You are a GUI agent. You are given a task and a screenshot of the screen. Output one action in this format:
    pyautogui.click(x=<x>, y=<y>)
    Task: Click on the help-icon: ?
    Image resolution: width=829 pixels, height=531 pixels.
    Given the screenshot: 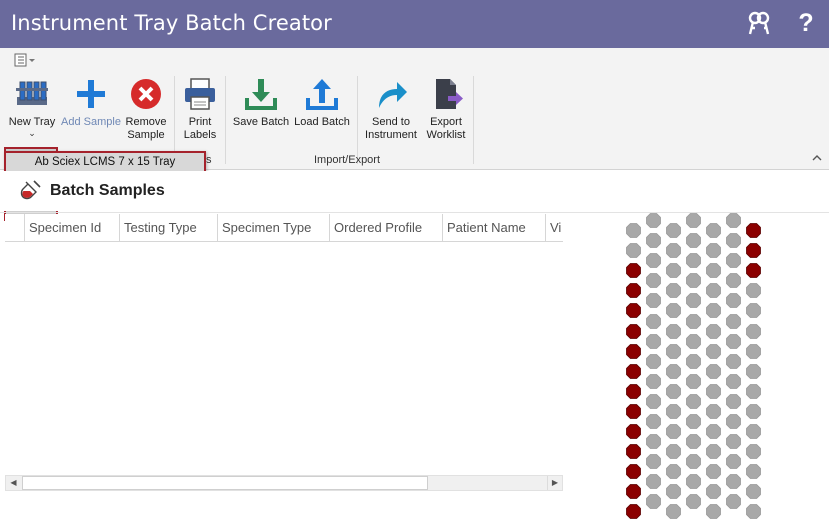 What is the action you would take?
    pyautogui.click(x=806, y=23)
    